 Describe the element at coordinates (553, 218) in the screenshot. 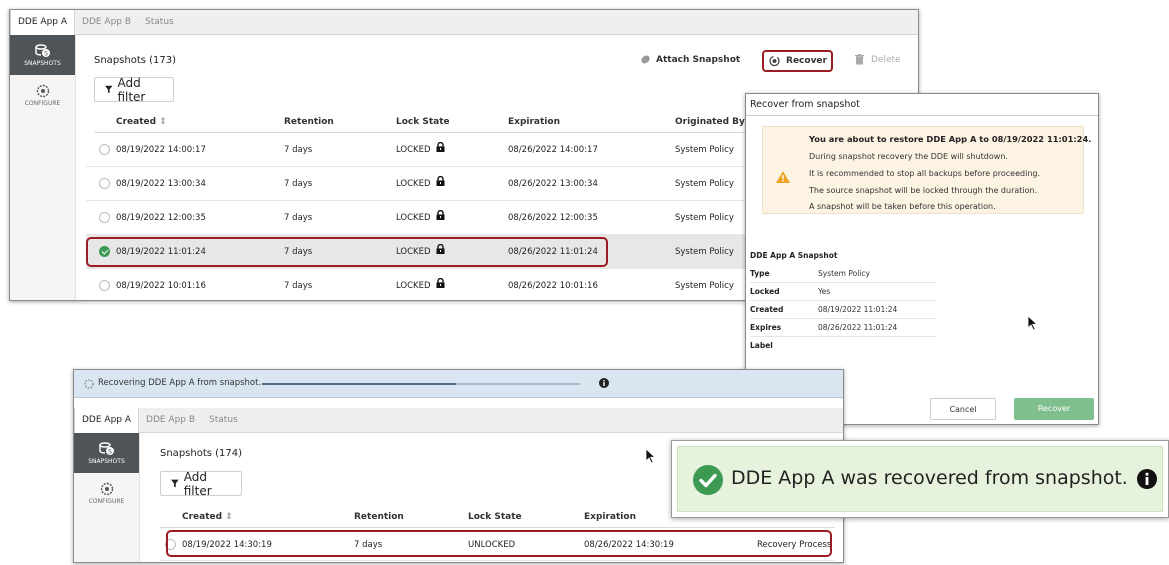

I see `cell-expiration: 08/26/2022 12:00:35` at that location.